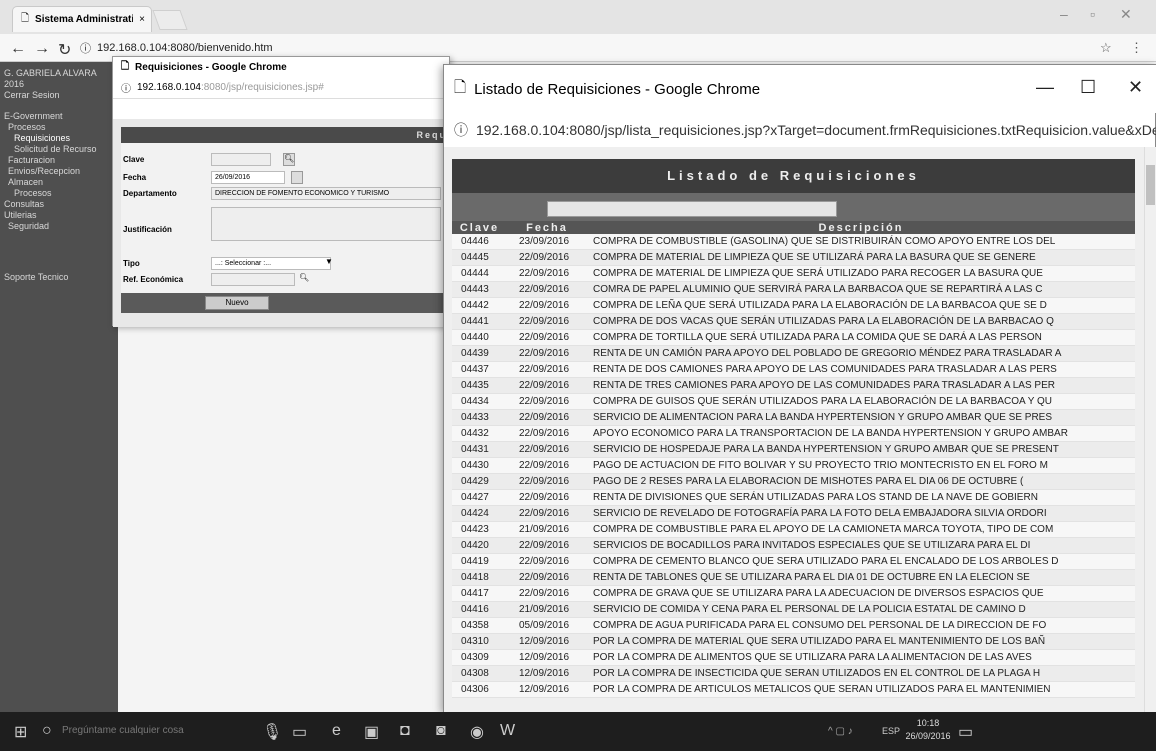  I want to click on form-footer, so click(286, 303).